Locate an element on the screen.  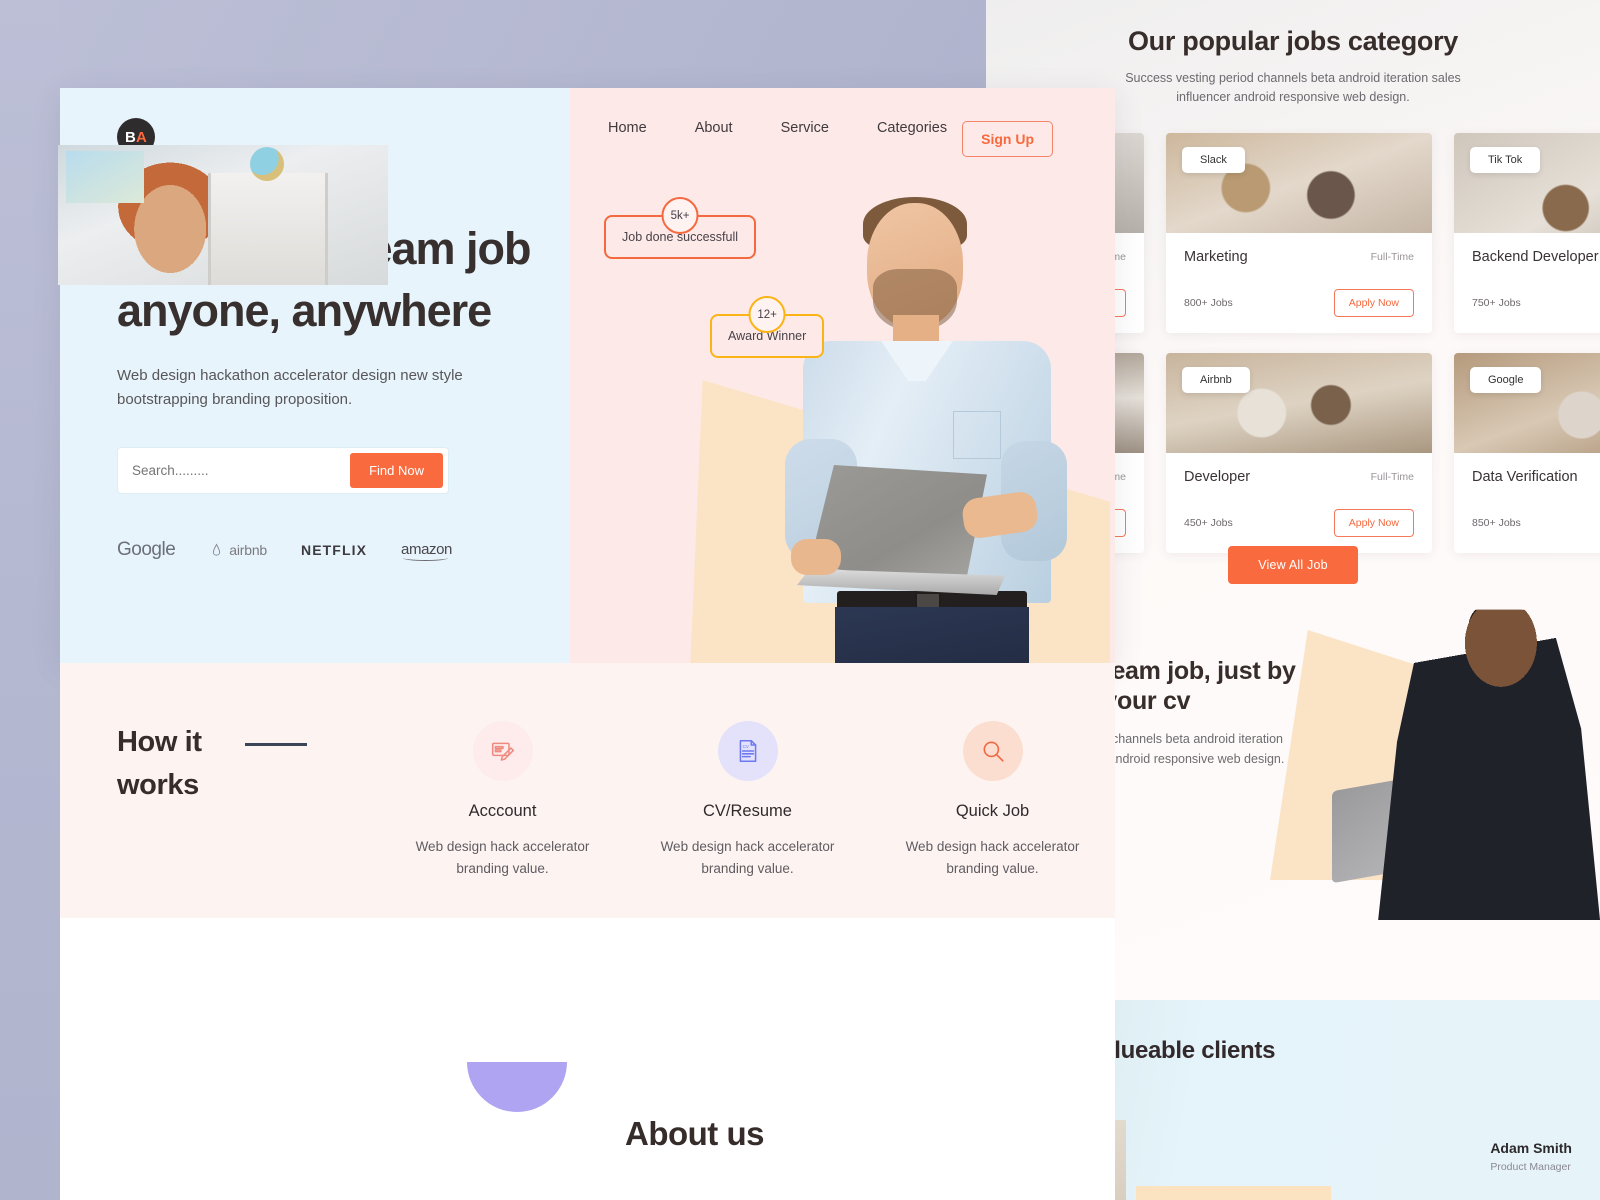
company-badge: Tik Tok is located at coordinates (1505, 160).